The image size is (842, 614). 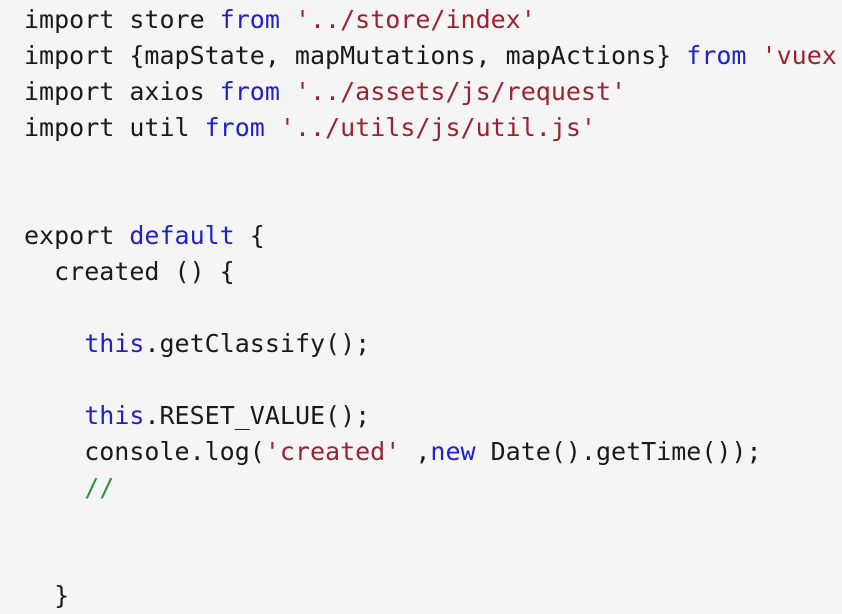 I want to click on code-token-string: '../store/index', so click(x=415, y=19).